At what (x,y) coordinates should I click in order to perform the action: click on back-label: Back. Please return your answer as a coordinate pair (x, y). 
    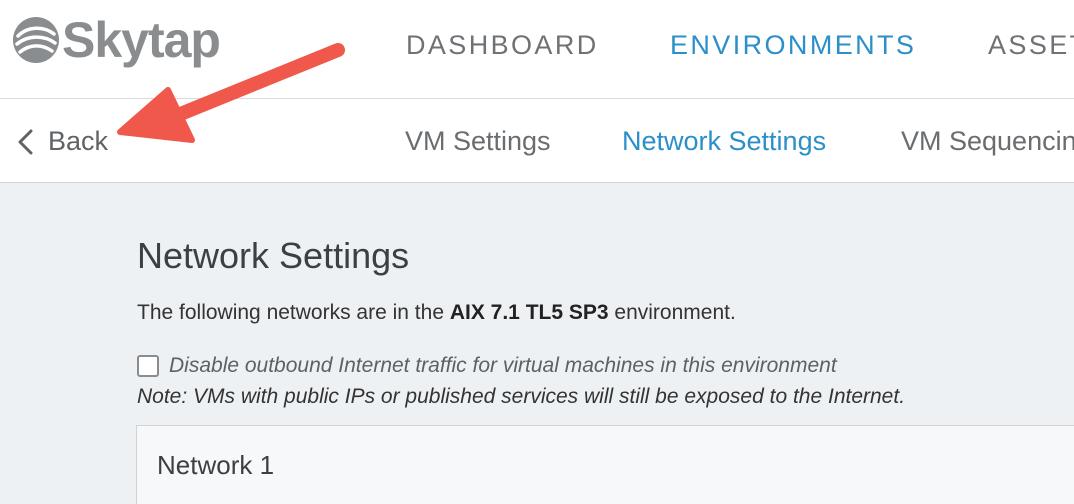
    Looking at the image, I should click on (78, 141).